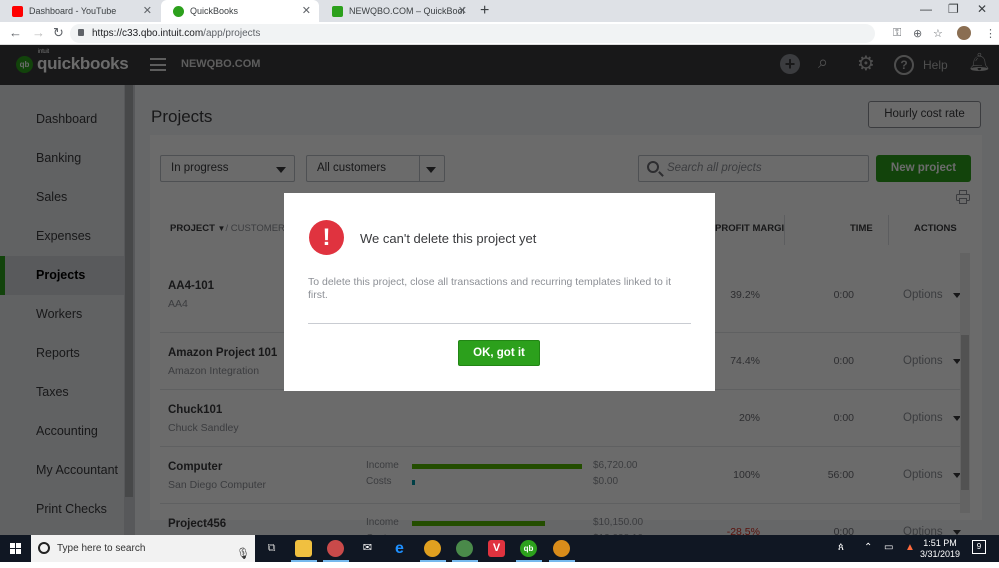 The height and width of the screenshot is (568, 999). I want to click on file-explorer-icon, so click(303, 548).